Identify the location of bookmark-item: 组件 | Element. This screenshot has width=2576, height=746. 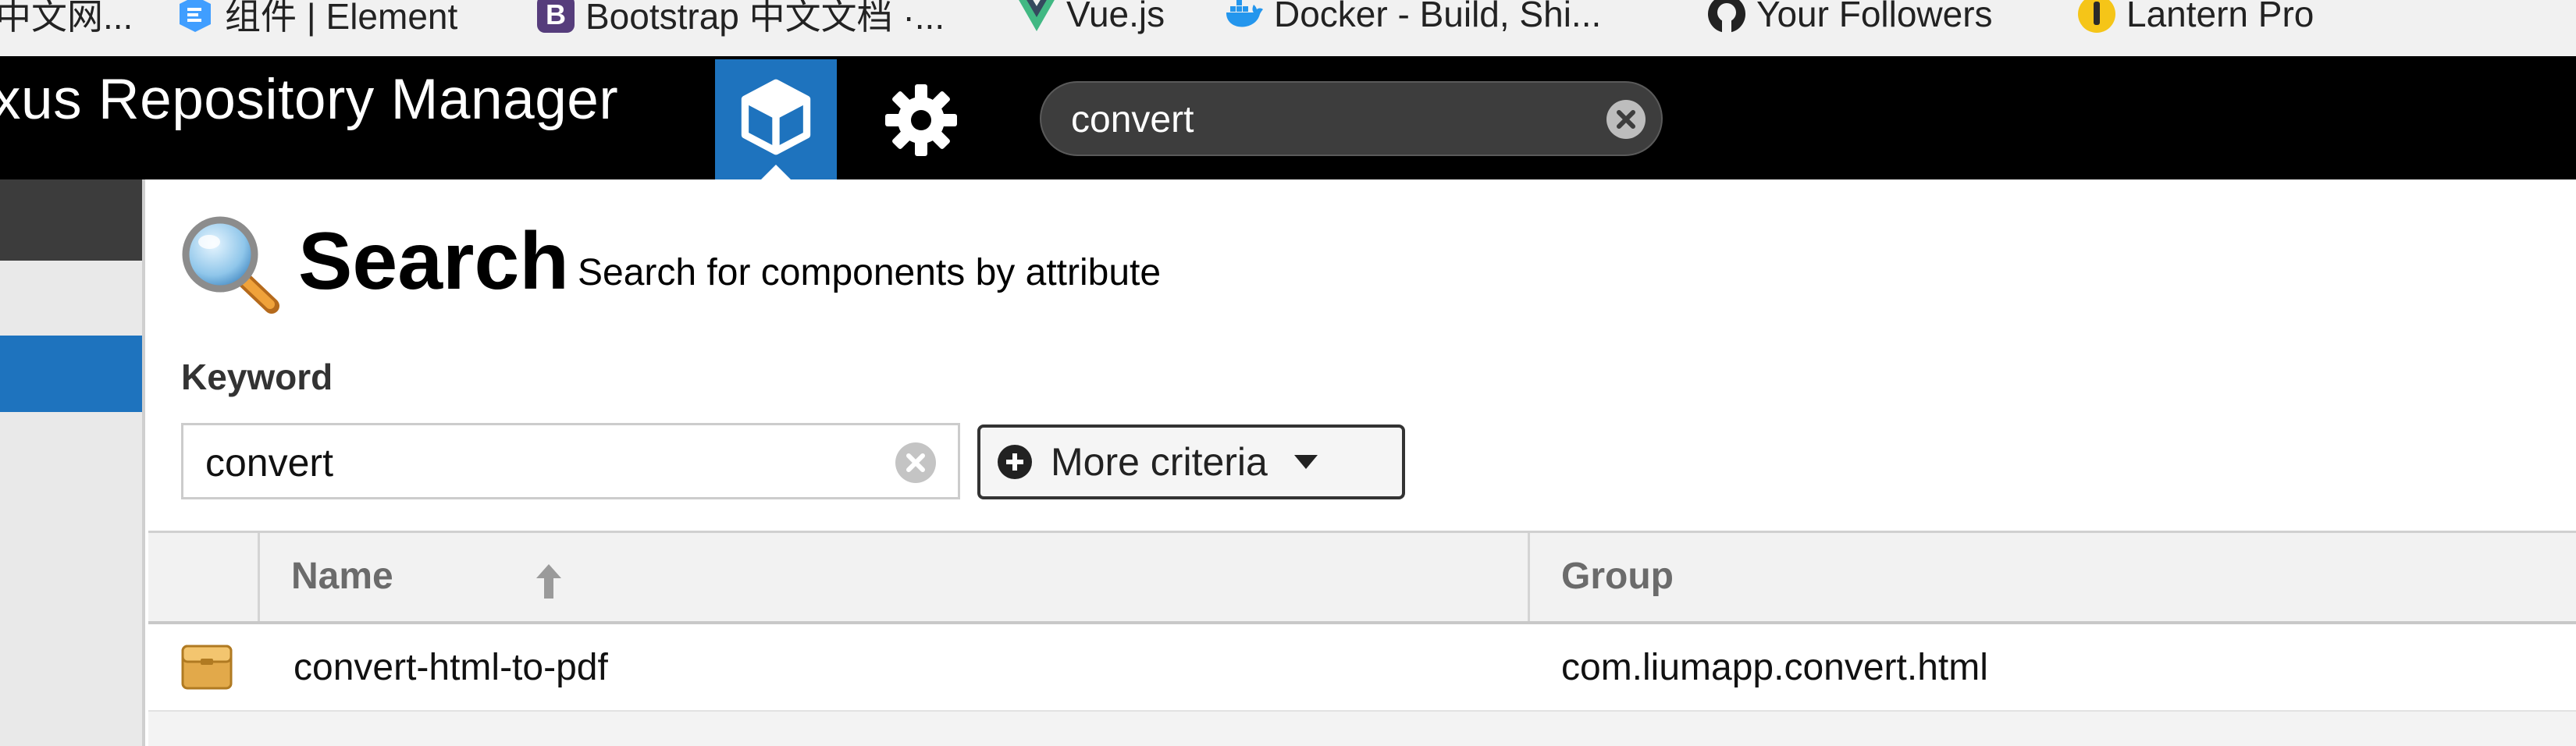
(316, 19).